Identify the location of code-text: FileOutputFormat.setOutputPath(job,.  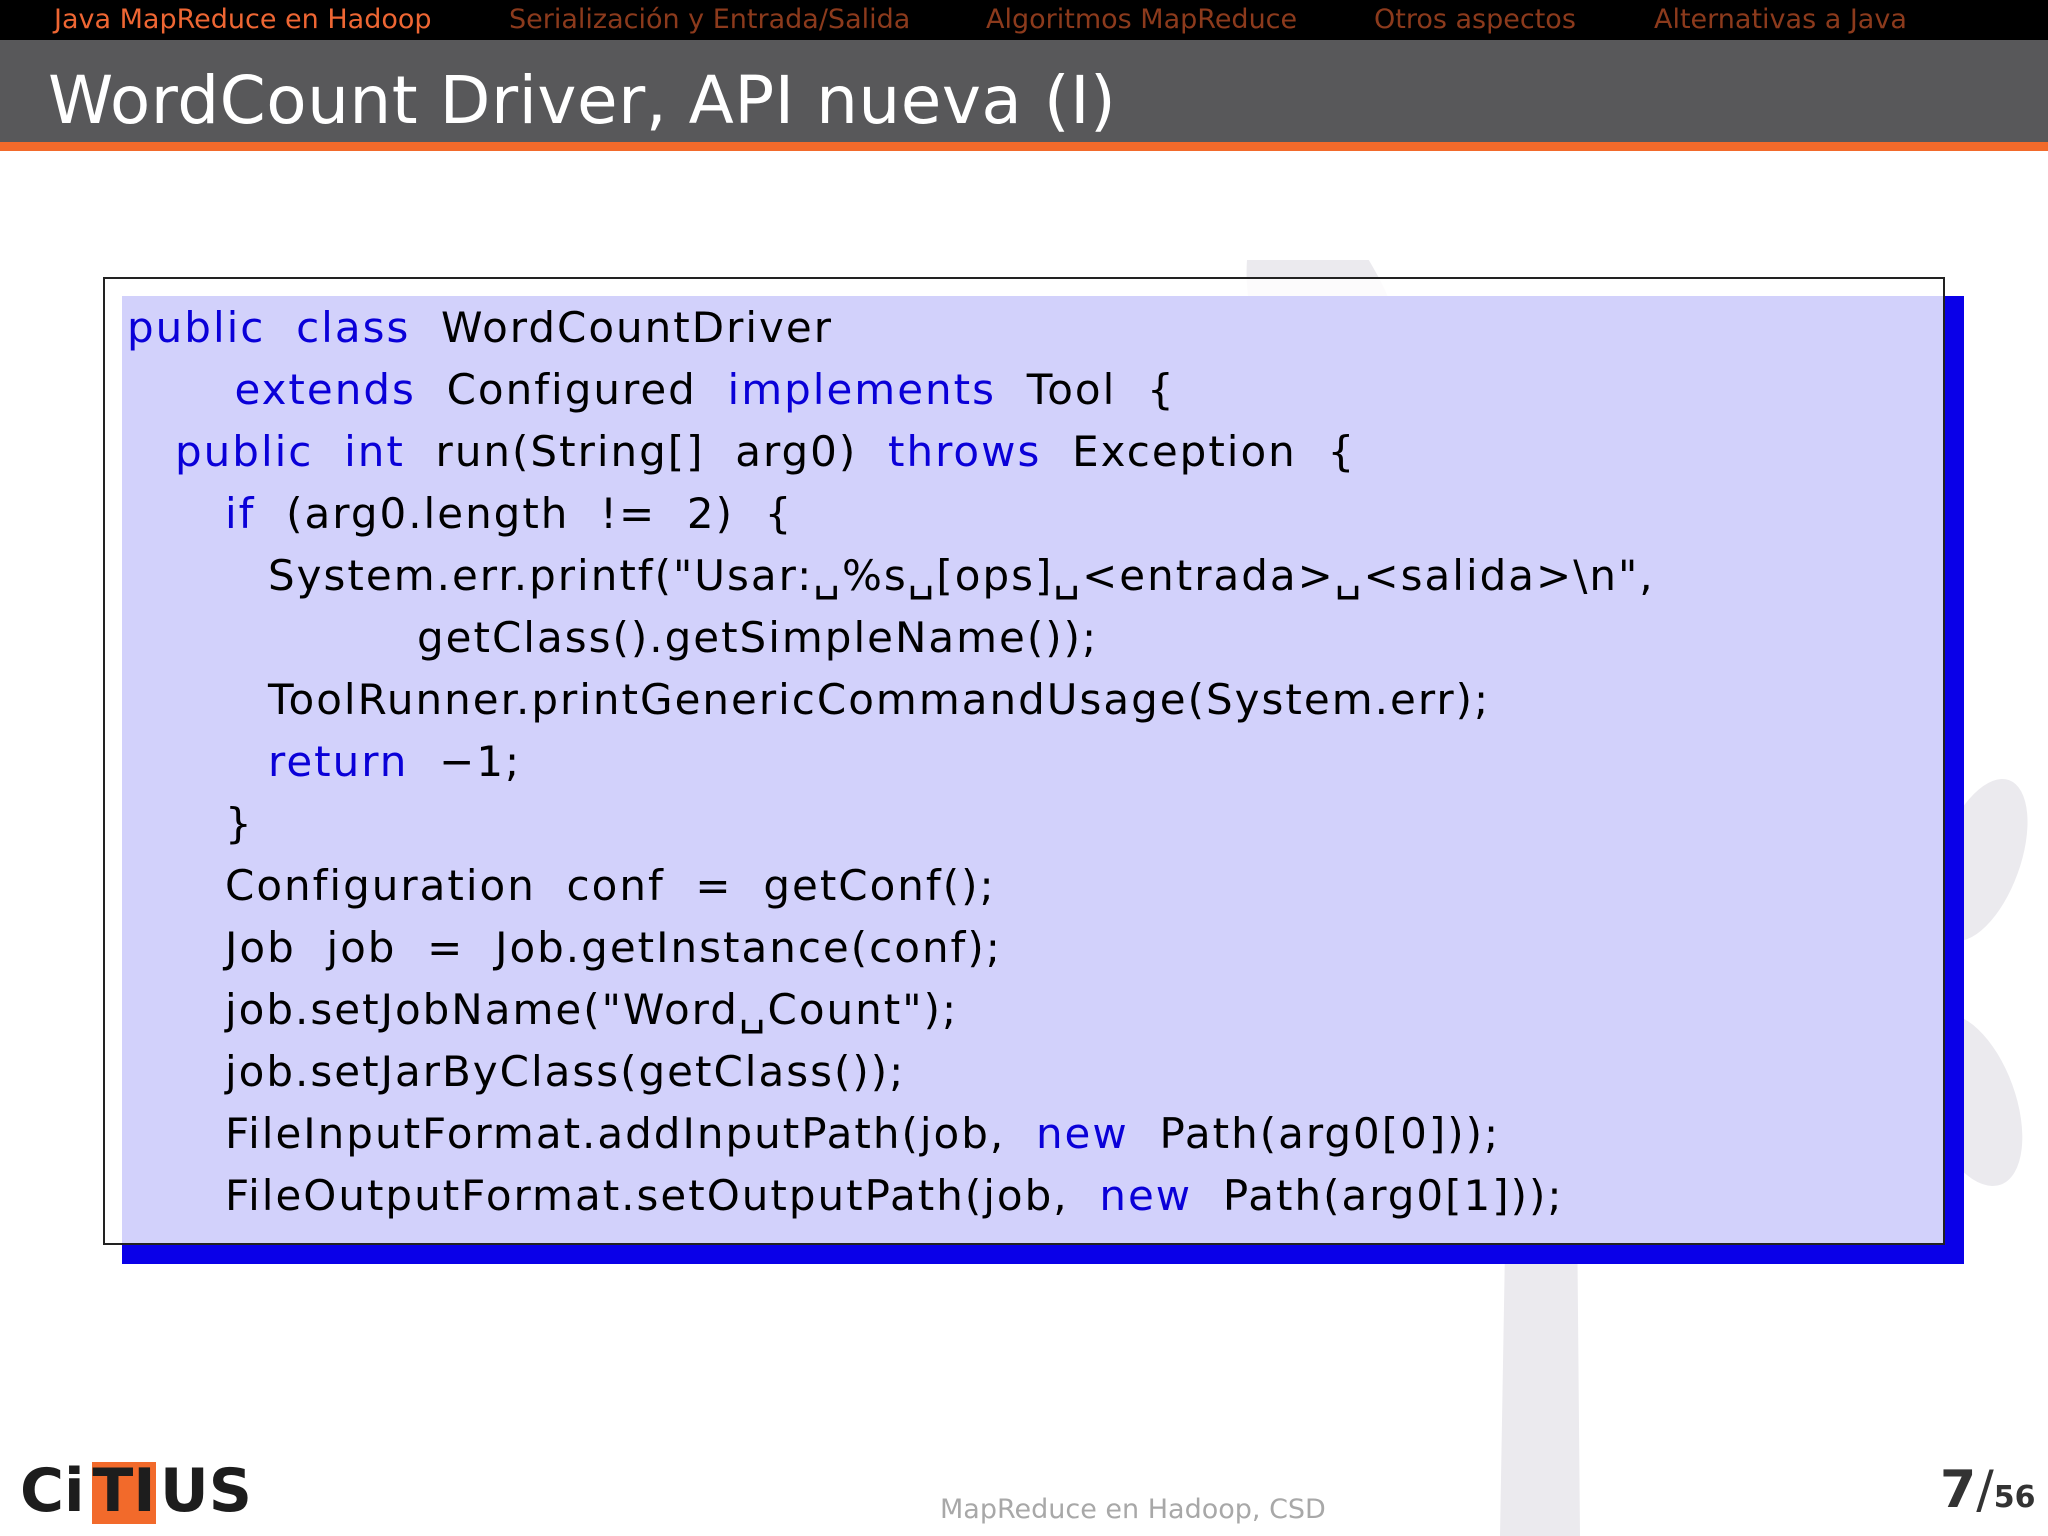
(662, 1195).